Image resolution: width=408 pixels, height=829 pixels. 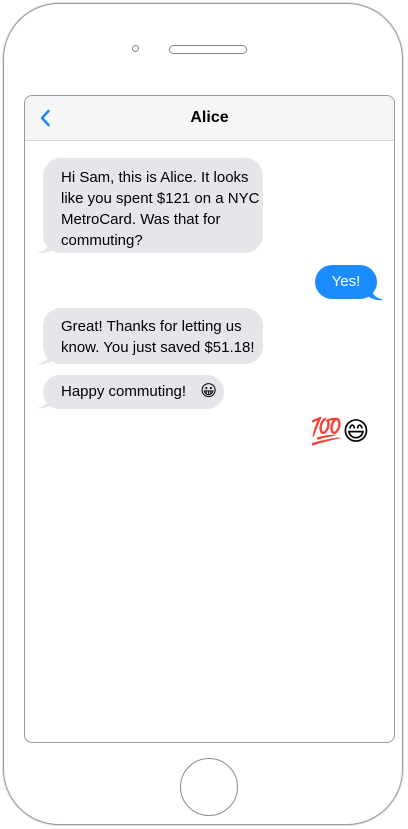 I want to click on message-text: Yes!, so click(x=346, y=281).